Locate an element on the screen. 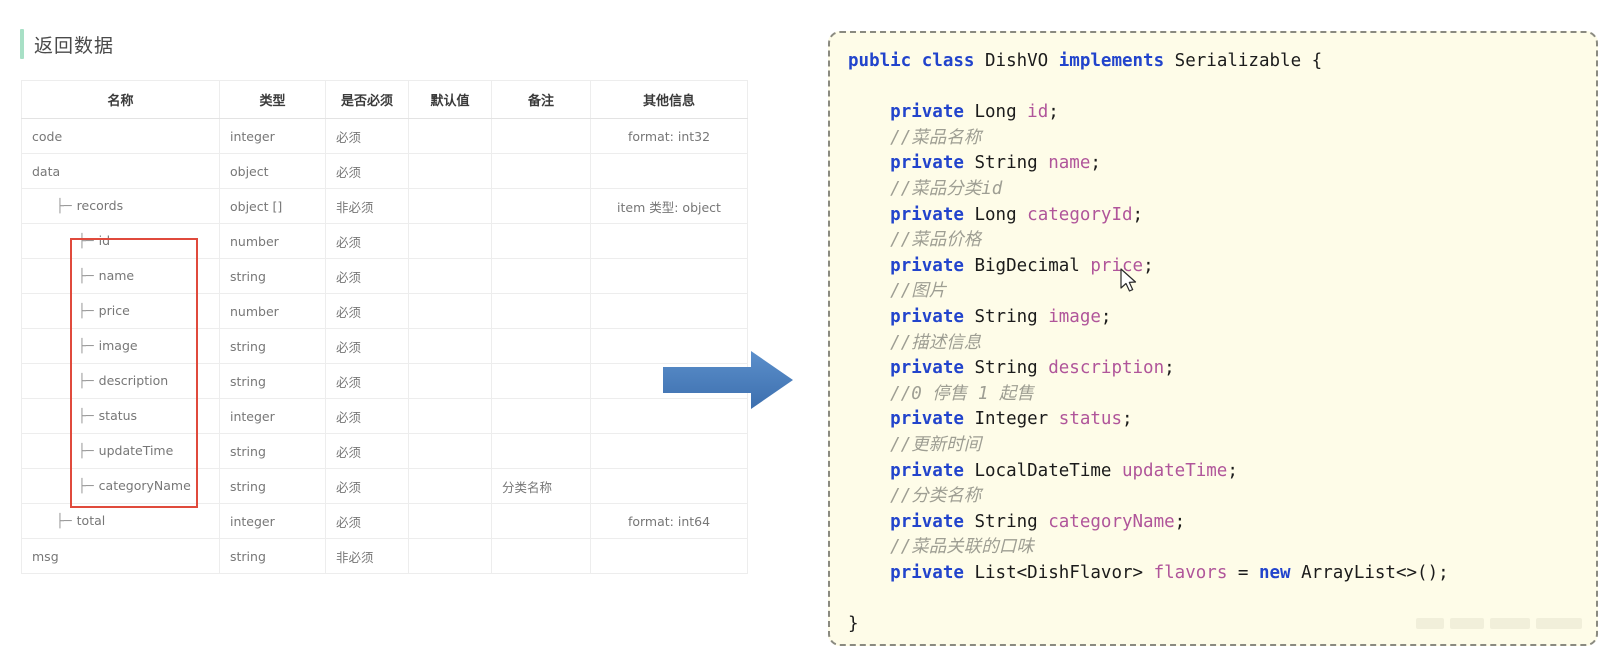 This screenshot has height=672, width=1614. code-identifier: flavors is located at coordinates (1190, 572).